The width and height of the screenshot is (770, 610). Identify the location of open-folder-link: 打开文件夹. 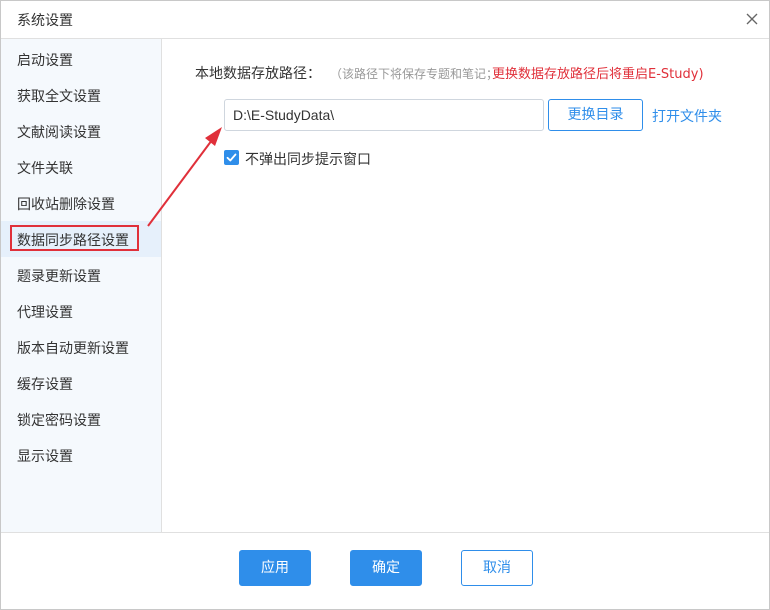
(687, 116).